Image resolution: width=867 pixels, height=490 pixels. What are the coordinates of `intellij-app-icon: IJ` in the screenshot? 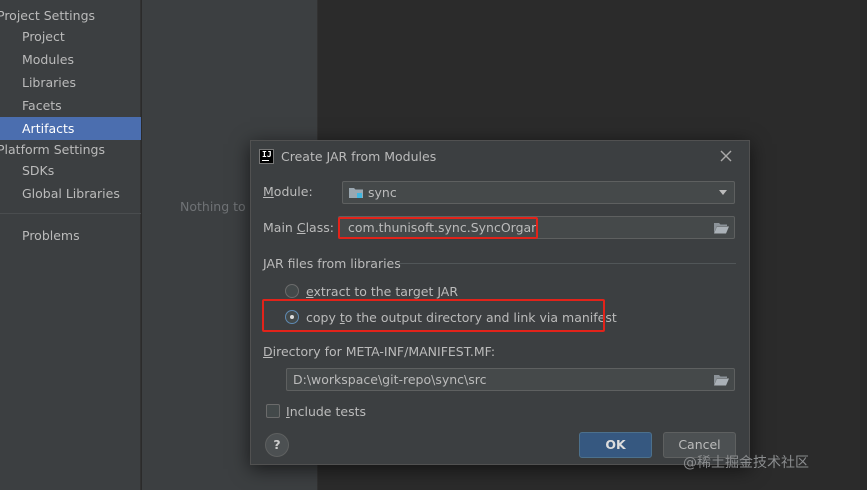 It's located at (266, 156).